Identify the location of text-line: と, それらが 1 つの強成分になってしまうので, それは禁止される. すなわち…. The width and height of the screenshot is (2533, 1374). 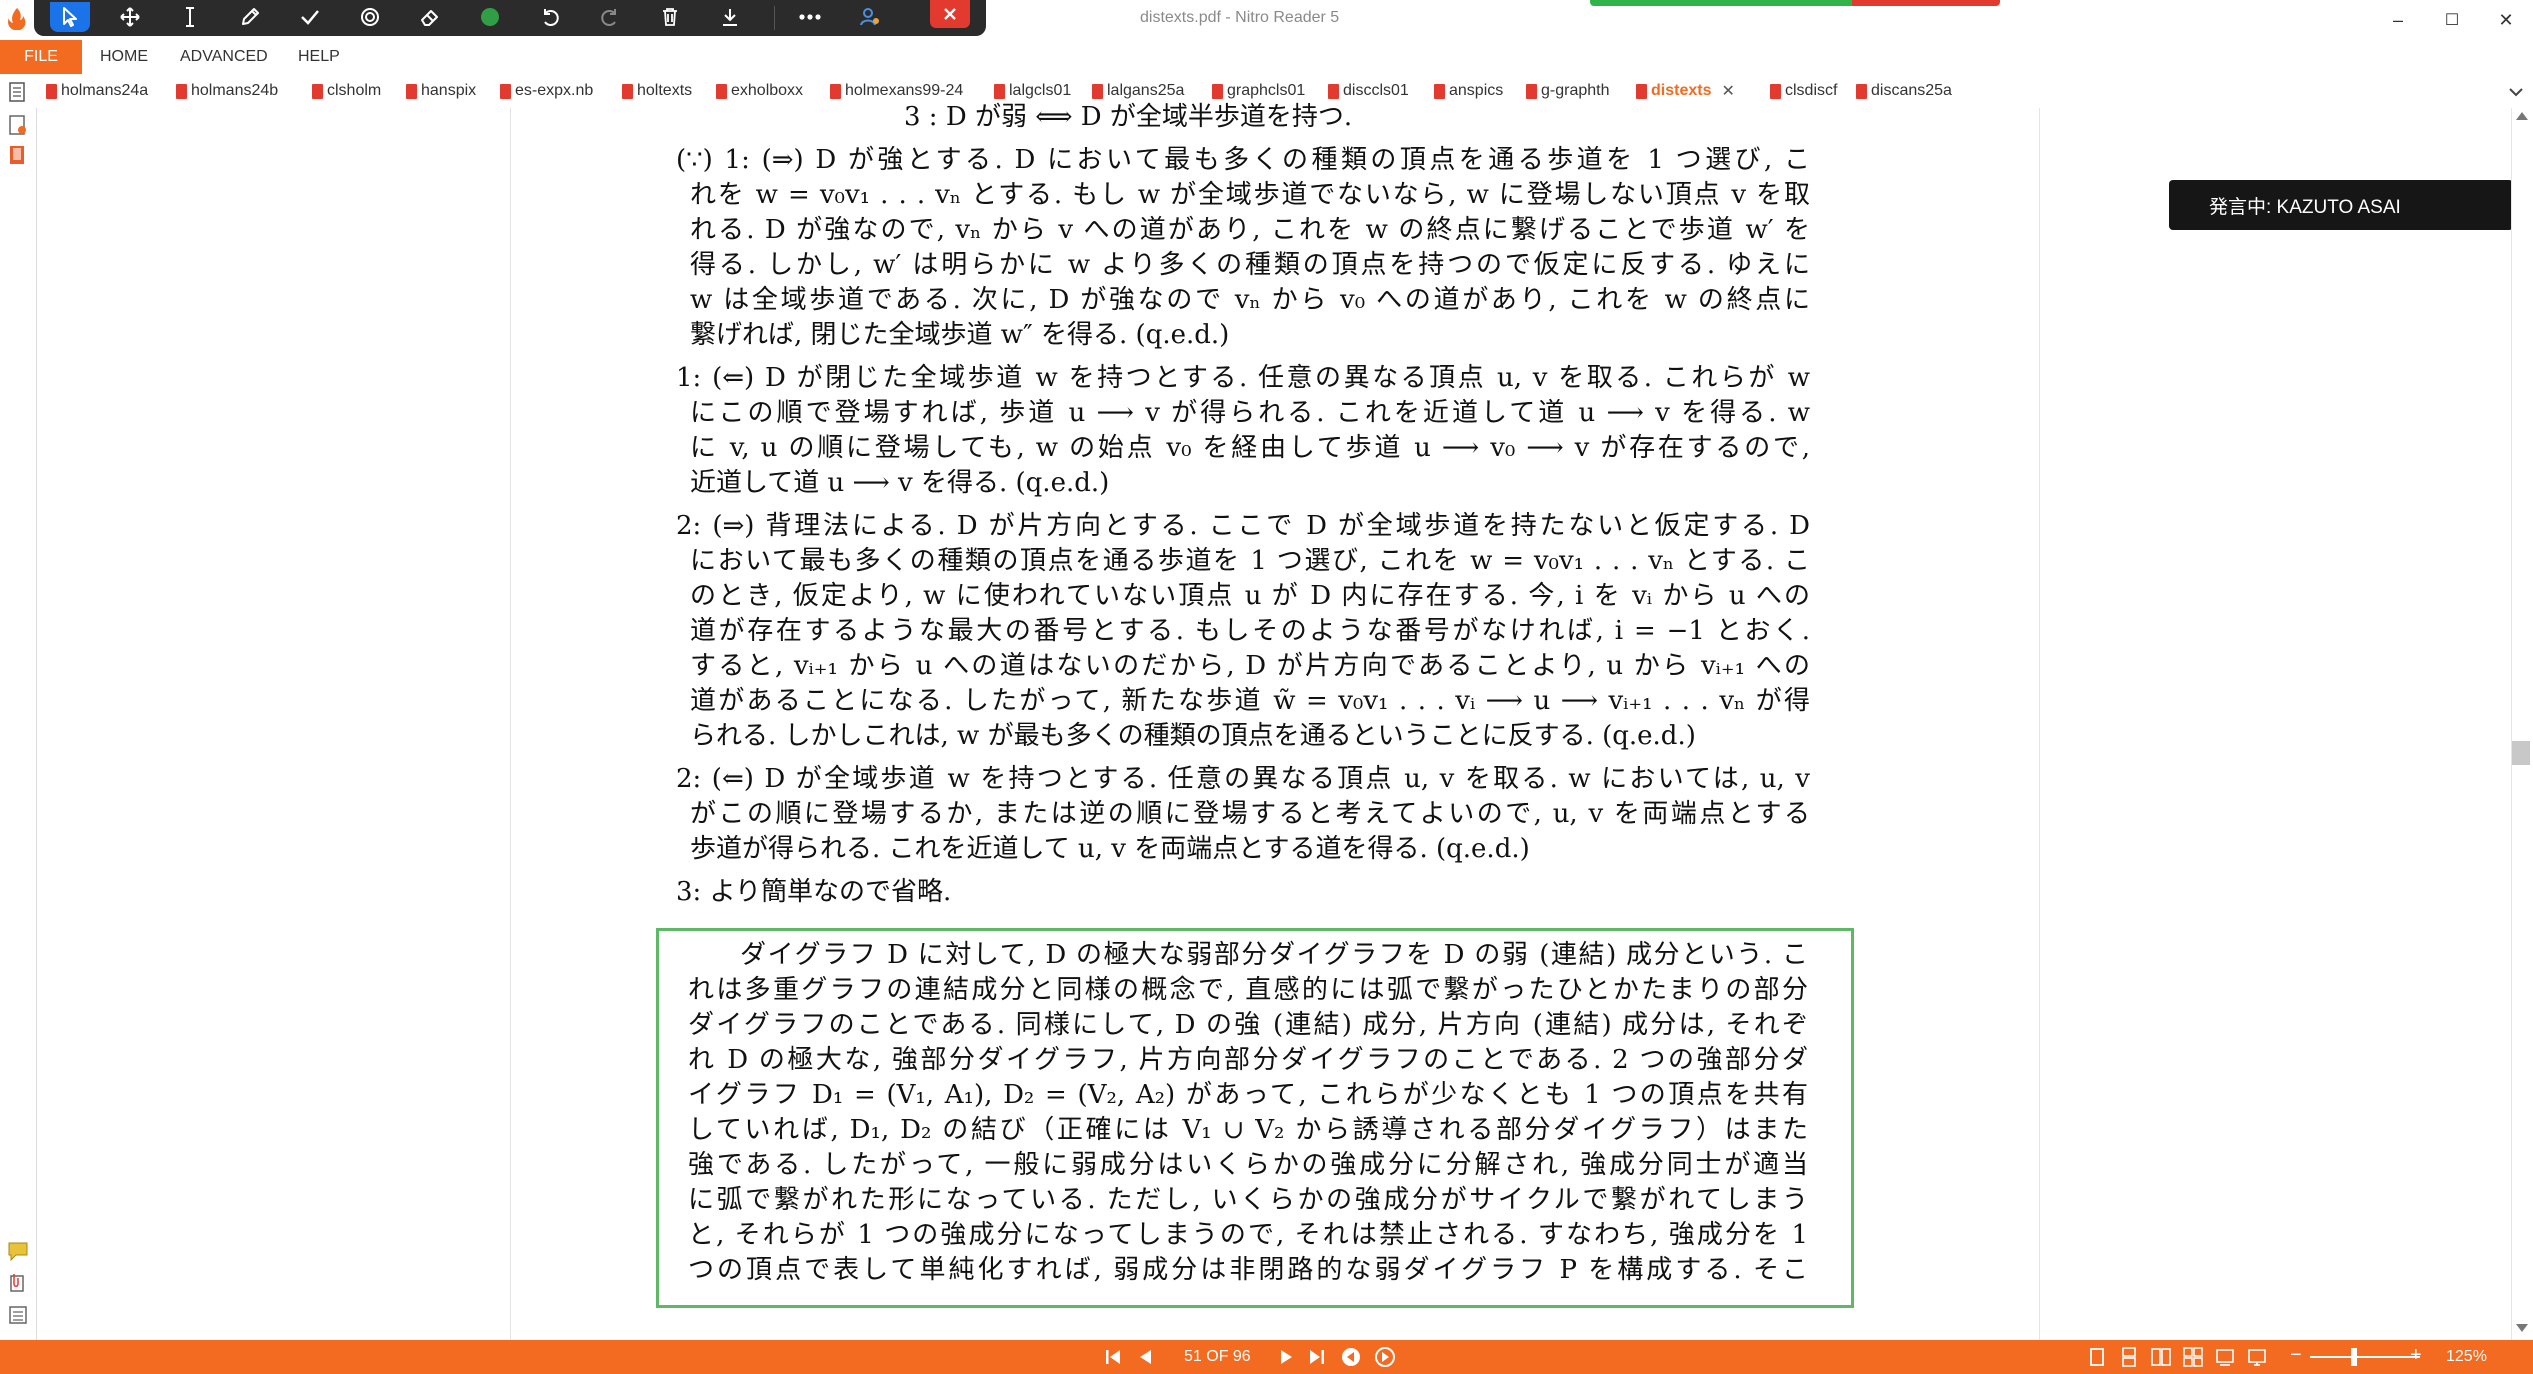
(1248, 1235).